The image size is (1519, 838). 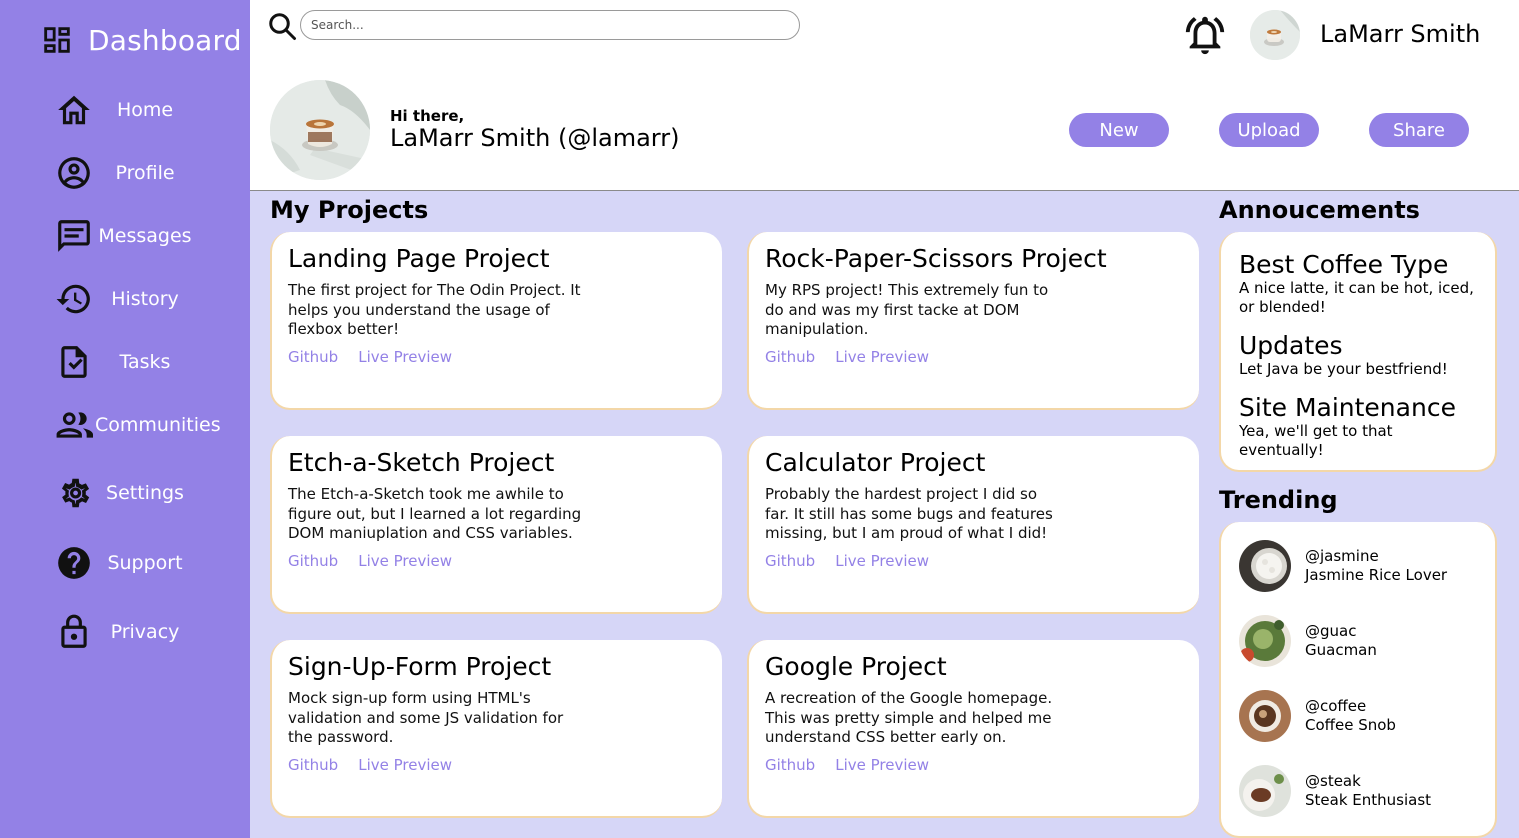 What do you see at coordinates (1419, 130) in the screenshot?
I see `share-button: Share` at bounding box center [1419, 130].